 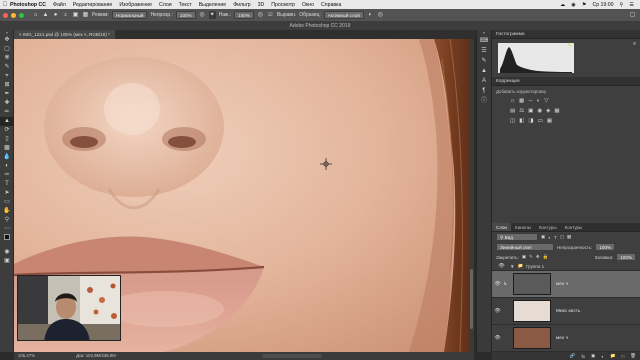 What do you see at coordinates (5, 15) in the screenshot?
I see `close-window-icon` at bounding box center [5, 15].